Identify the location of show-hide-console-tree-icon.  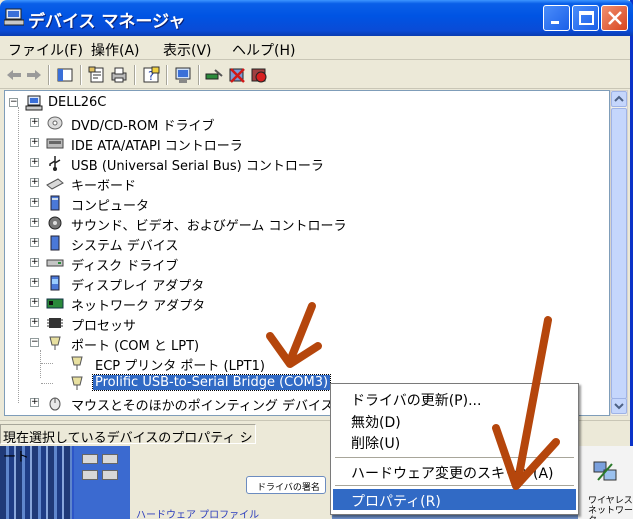
(65, 75).